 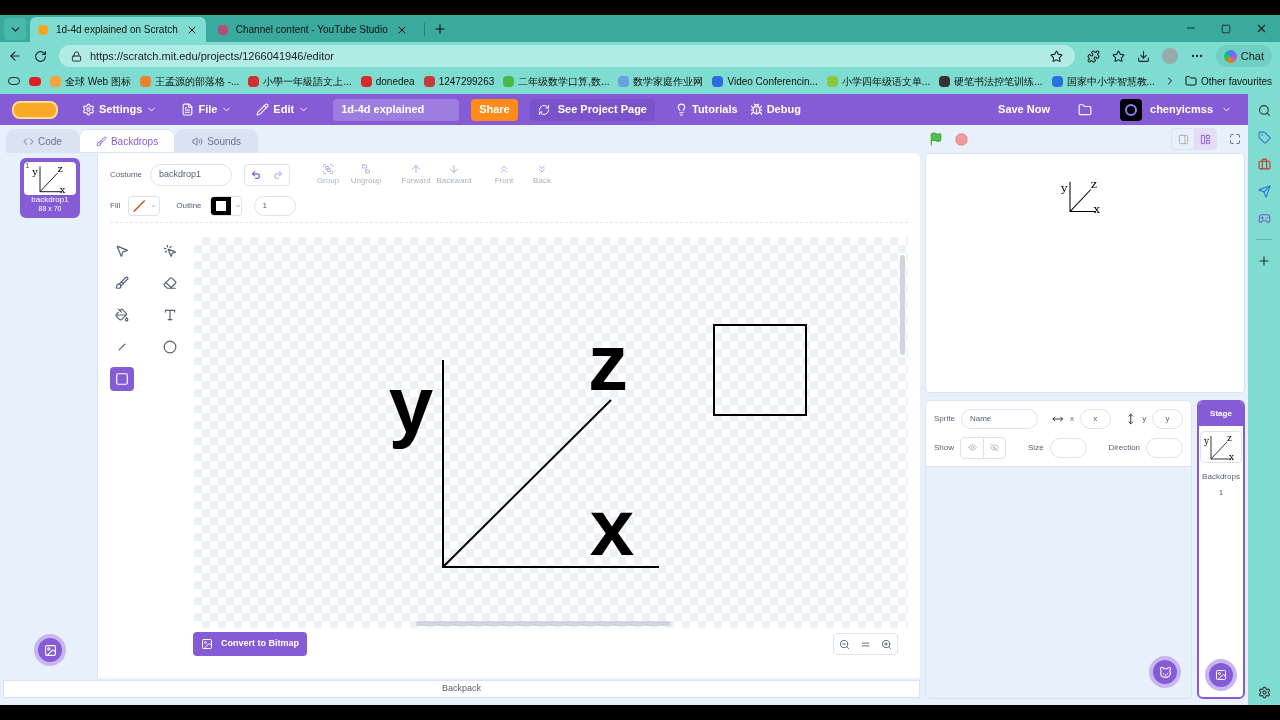 I want to click on show-label: Show, so click(x=944, y=447).